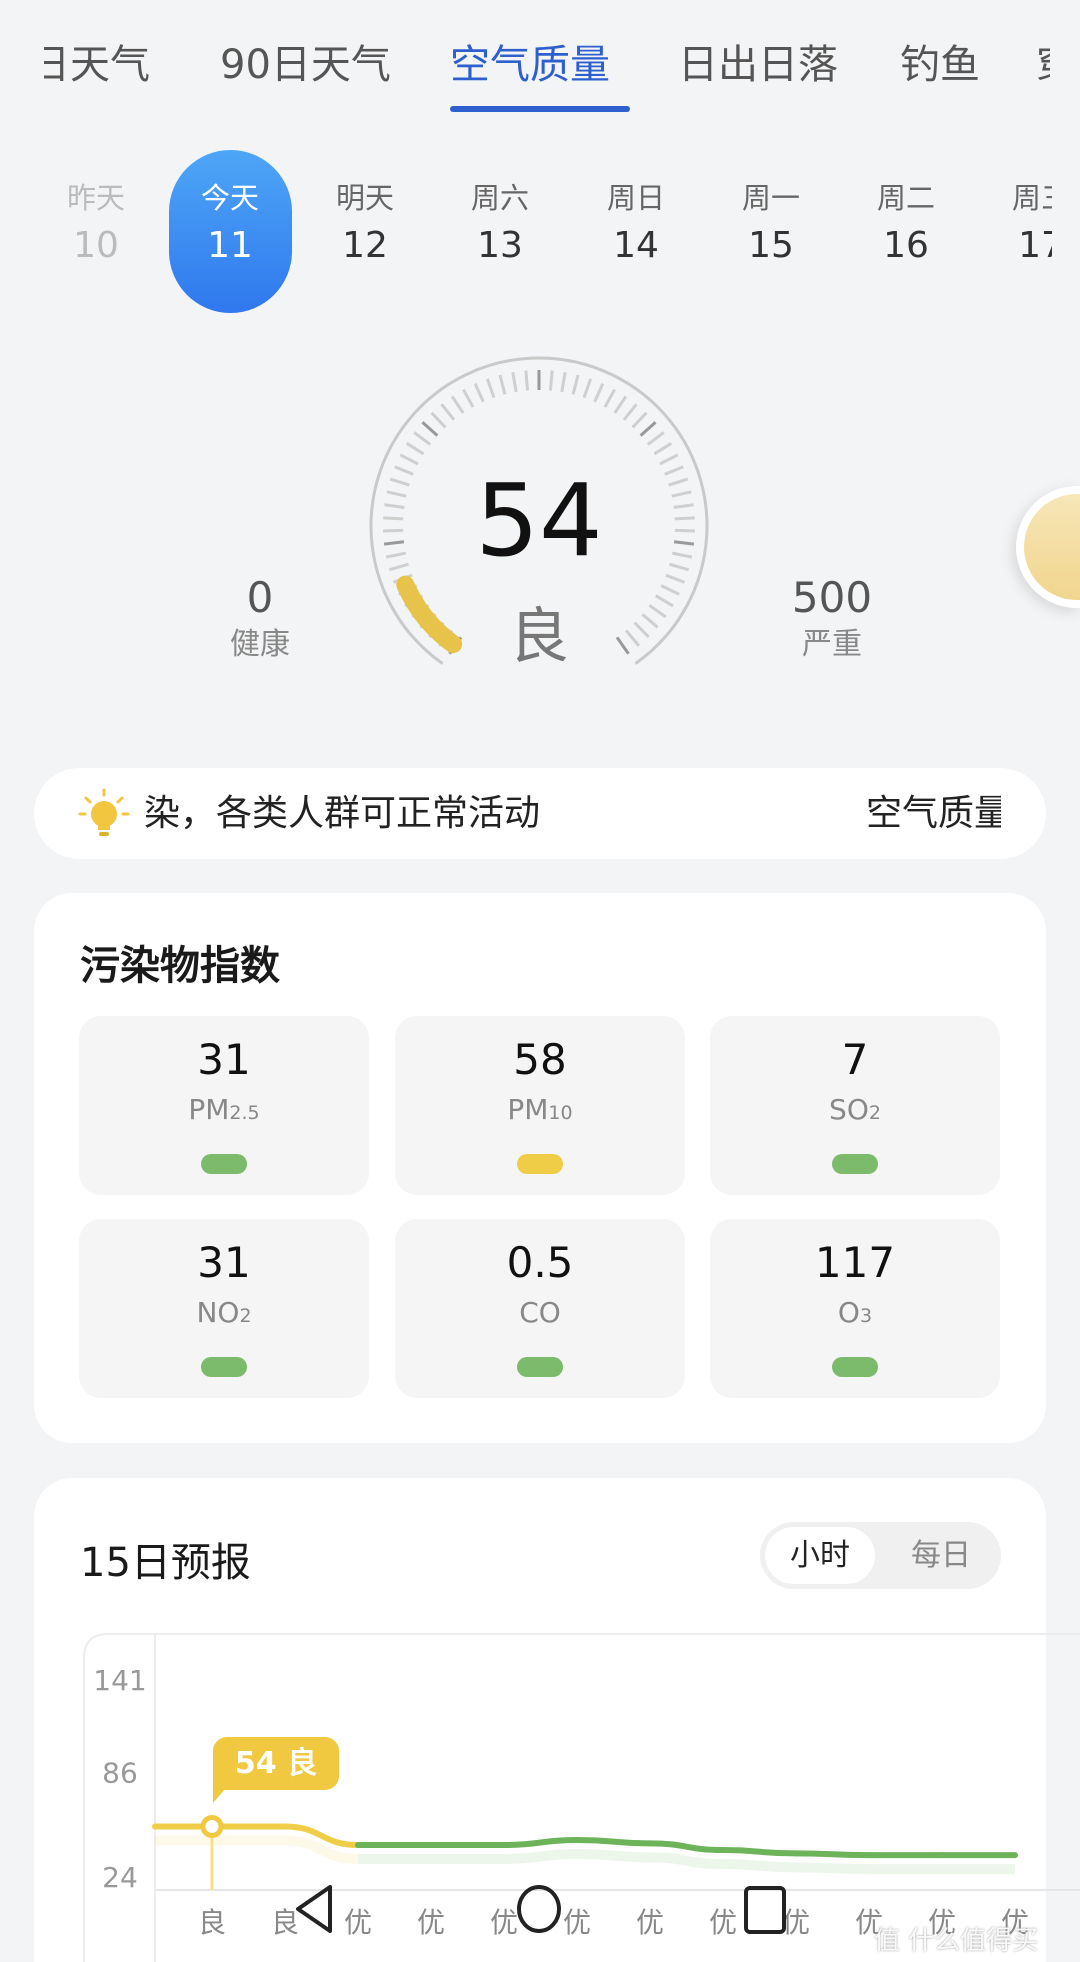  I want to click on y-tick-label: 24, so click(120, 1877).